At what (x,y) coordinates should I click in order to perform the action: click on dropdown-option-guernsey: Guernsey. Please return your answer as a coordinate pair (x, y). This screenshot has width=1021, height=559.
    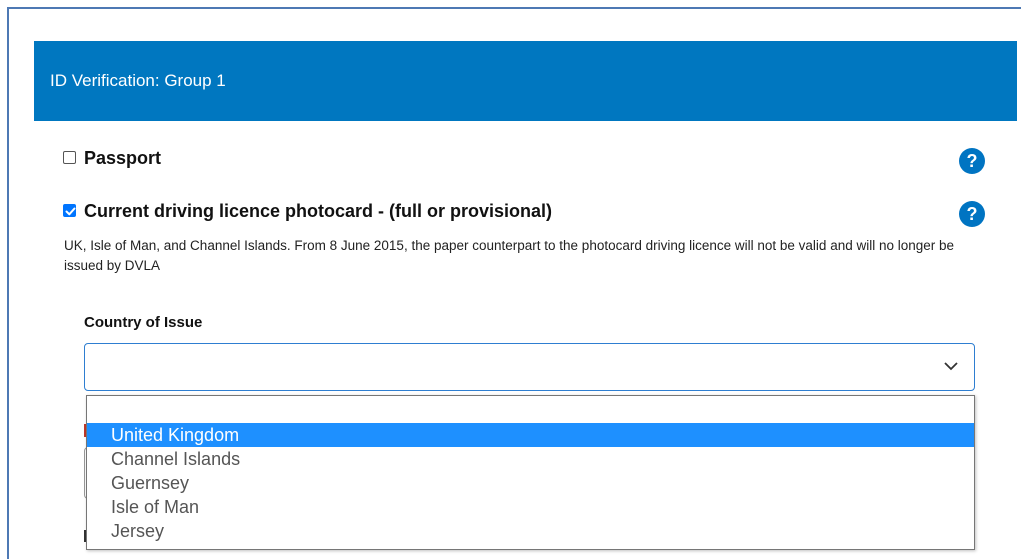
    Looking at the image, I should click on (530, 483).